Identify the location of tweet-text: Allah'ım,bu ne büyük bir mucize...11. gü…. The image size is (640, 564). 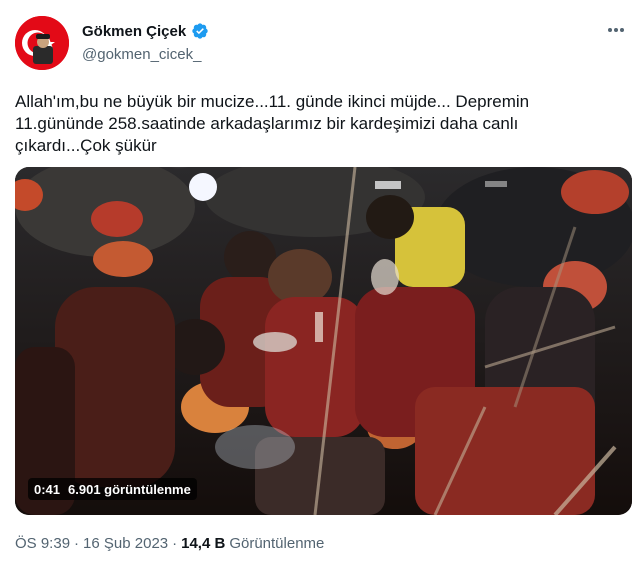
(320, 124).